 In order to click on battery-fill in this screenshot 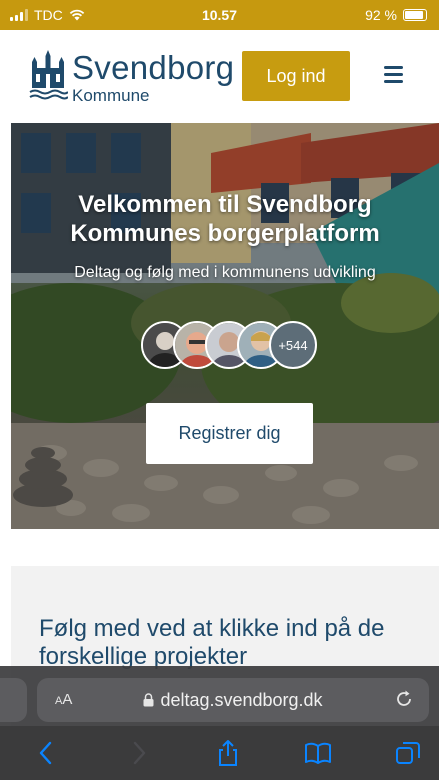, I will do `click(414, 15)`.